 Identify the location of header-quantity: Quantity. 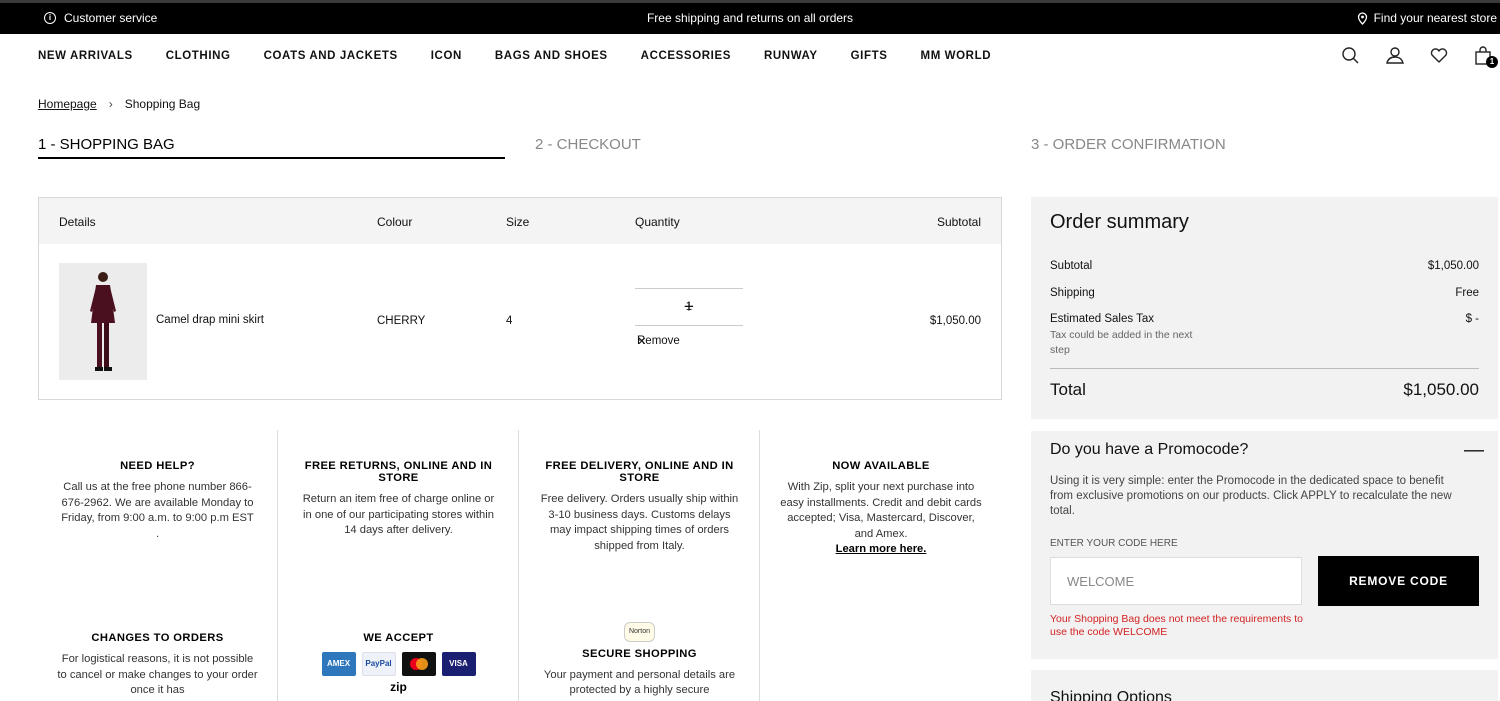
(657, 222).